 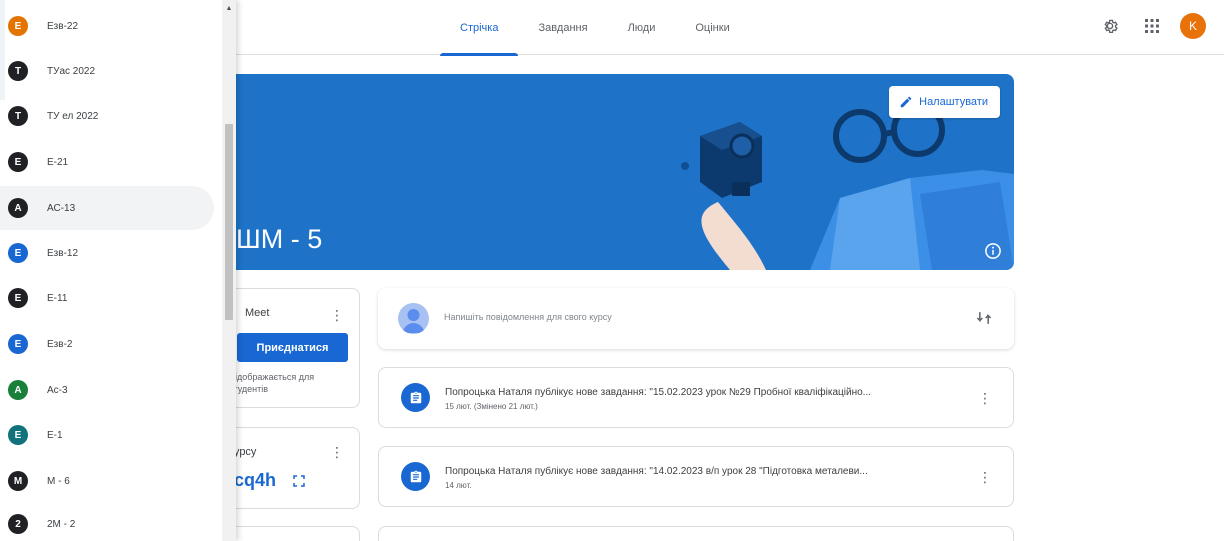 What do you see at coordinates (953, 102) in the screenshot?
I see `customize-label: Налаштувати` at bounding box center [953, 102].